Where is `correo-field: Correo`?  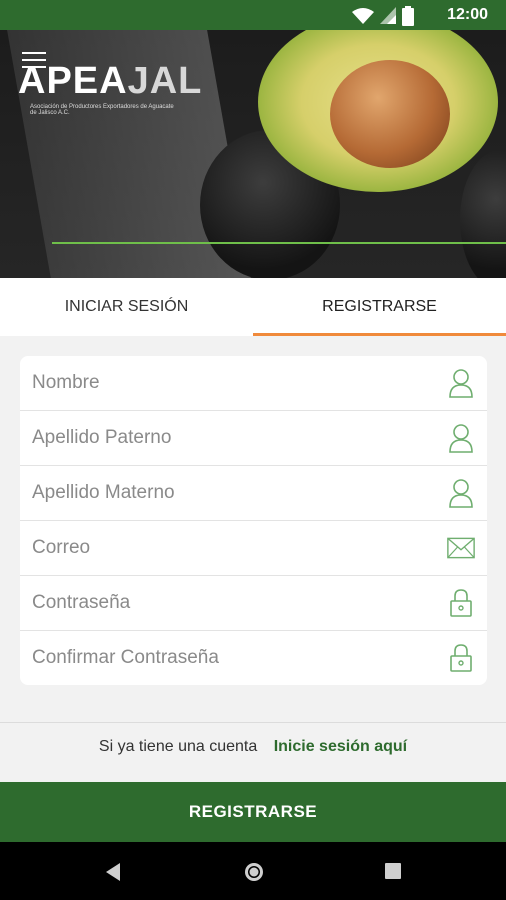
correo-field: Correo is located at coordinates (253, 548).